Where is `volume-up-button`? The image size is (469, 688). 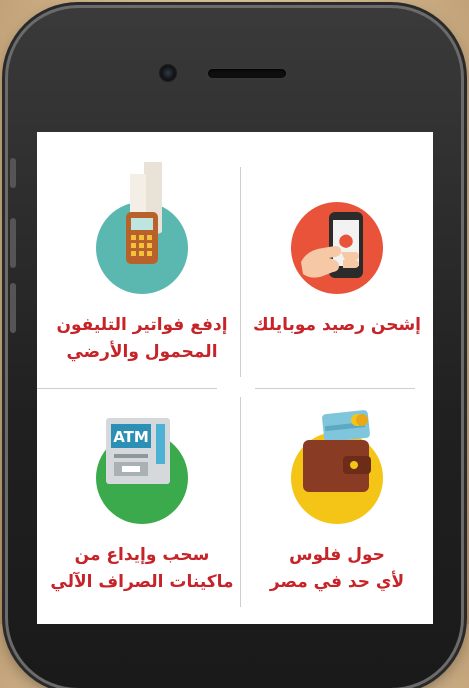
volume-up-button is located at coordinates (13, 243).